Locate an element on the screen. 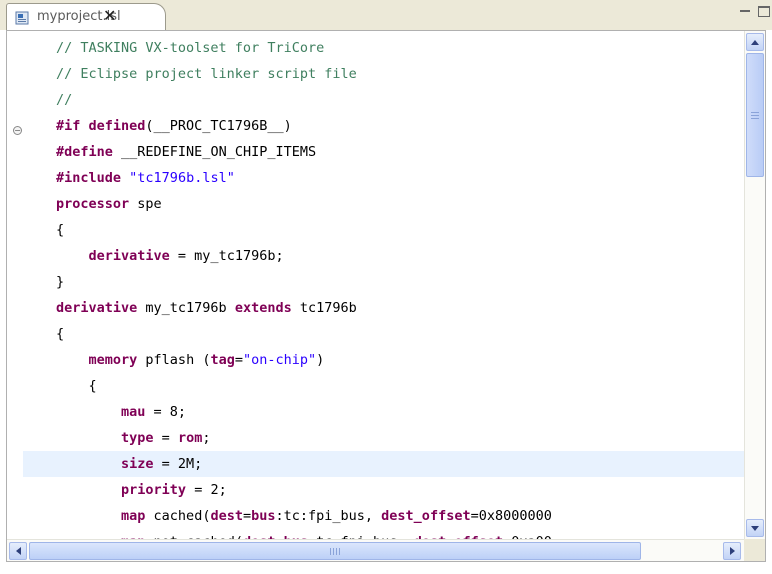 The height and width of the screenshot is (574, 772). fold-collapse-icon: − is located at coordinates (17, 130).